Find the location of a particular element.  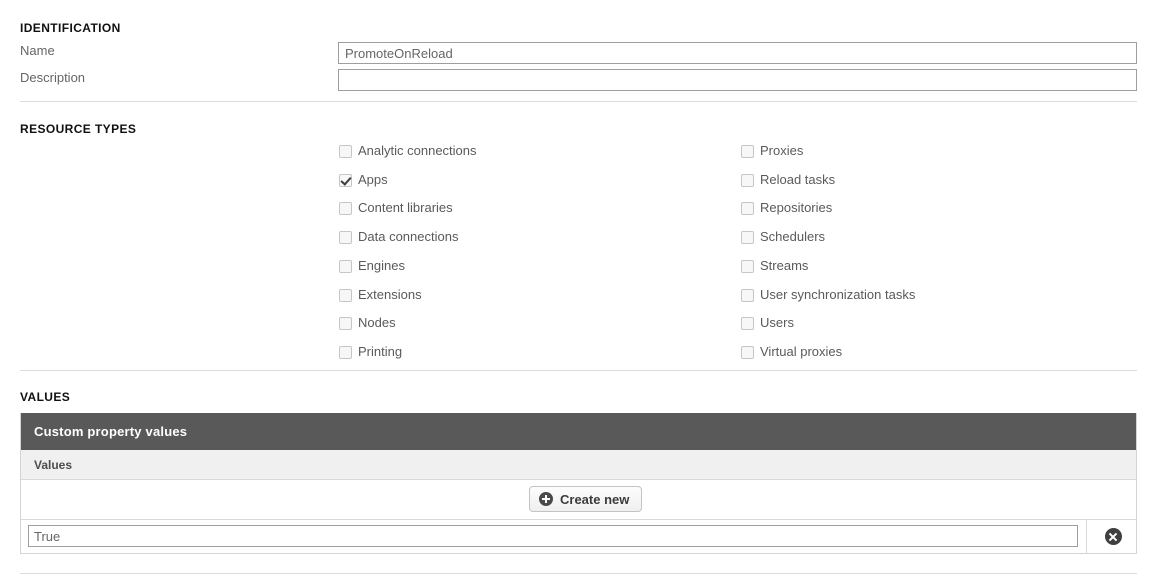

checkbox-label: Engines is located at coordinates (381, 265).